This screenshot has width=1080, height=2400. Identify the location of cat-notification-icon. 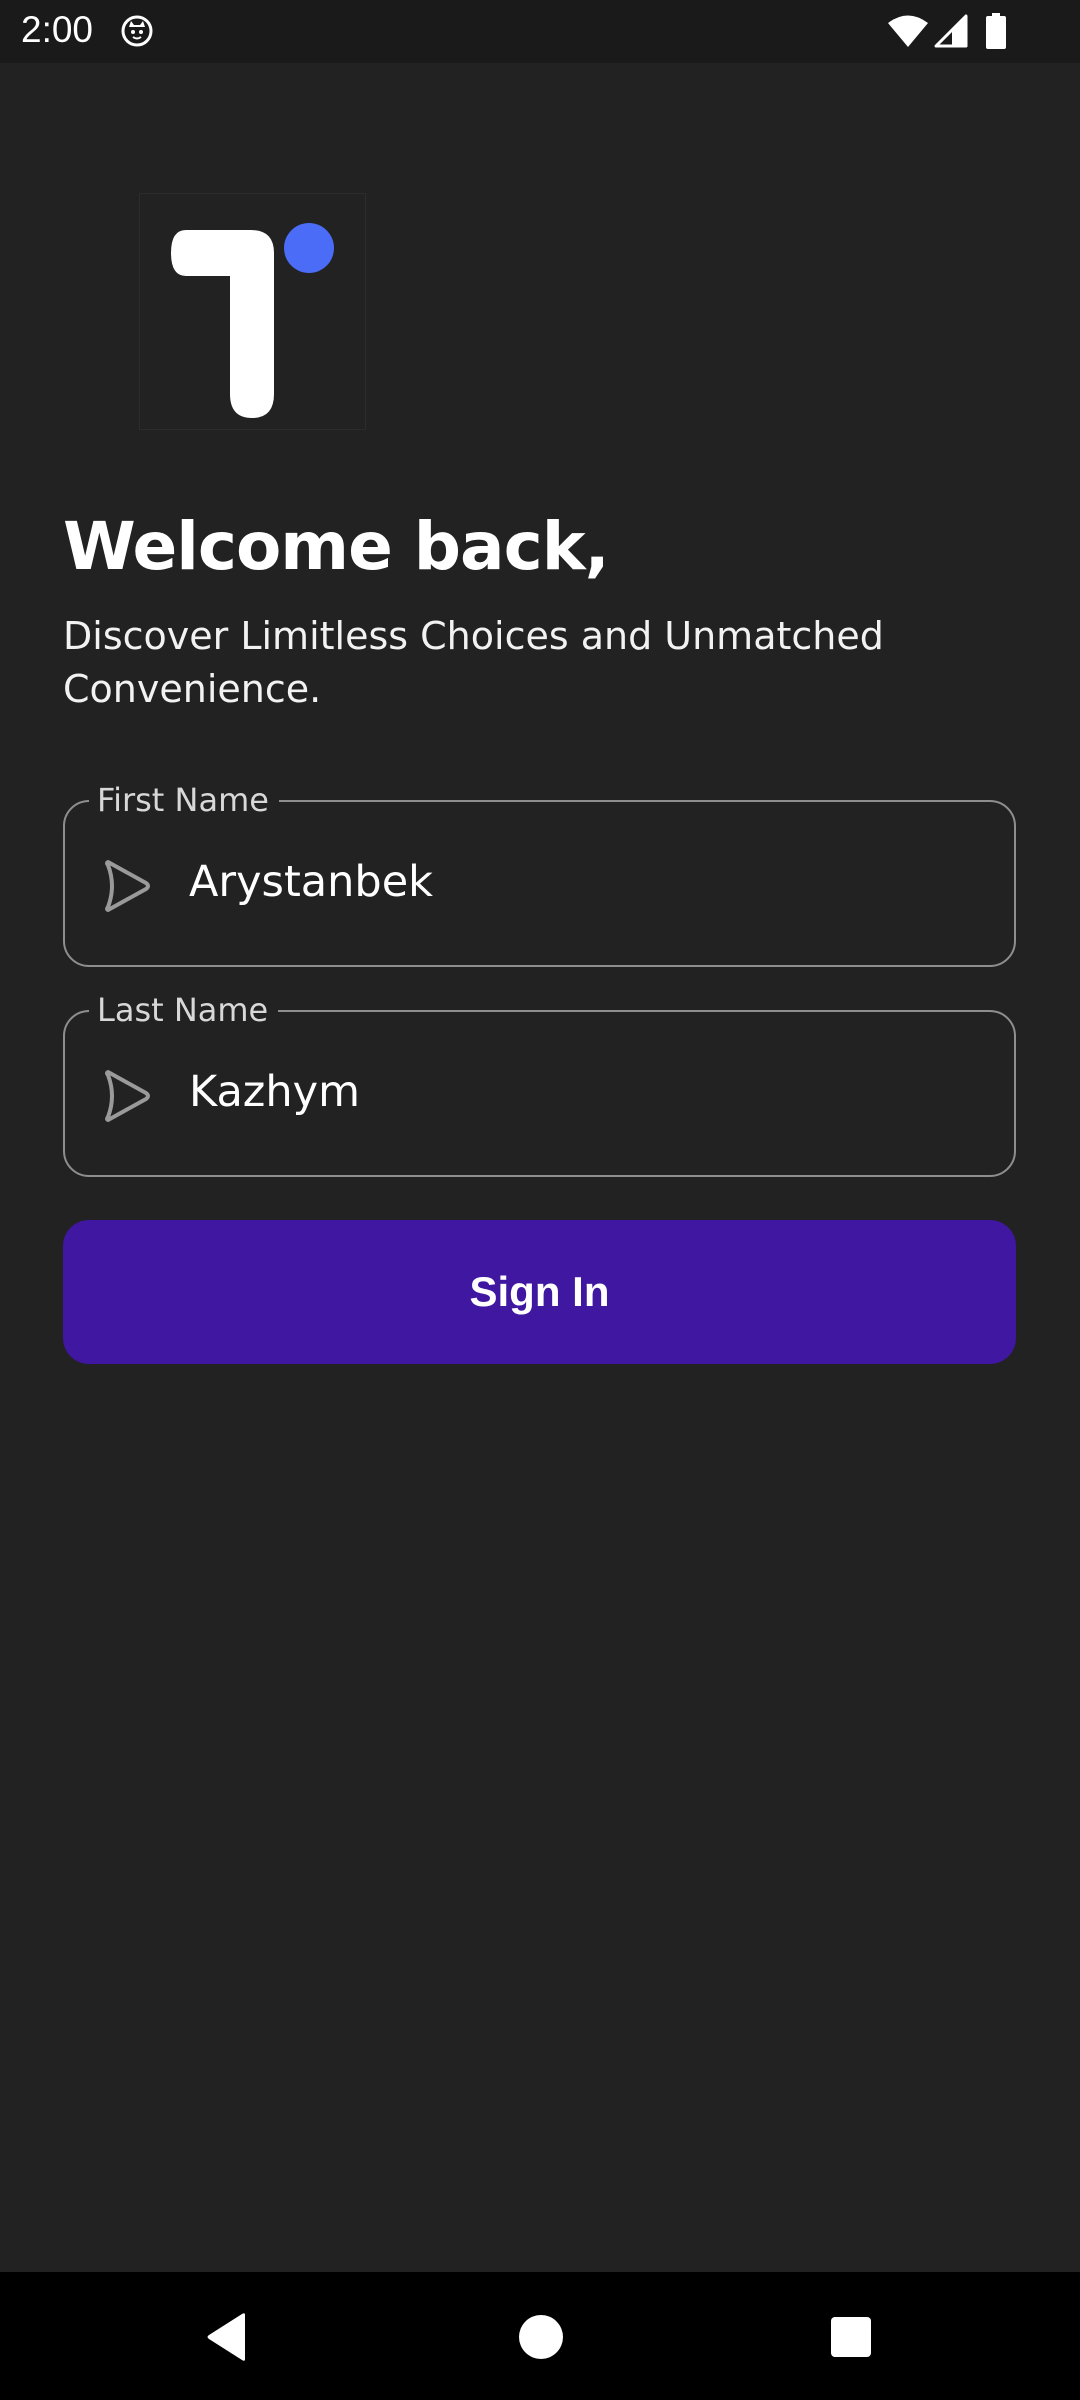
(137, 31).